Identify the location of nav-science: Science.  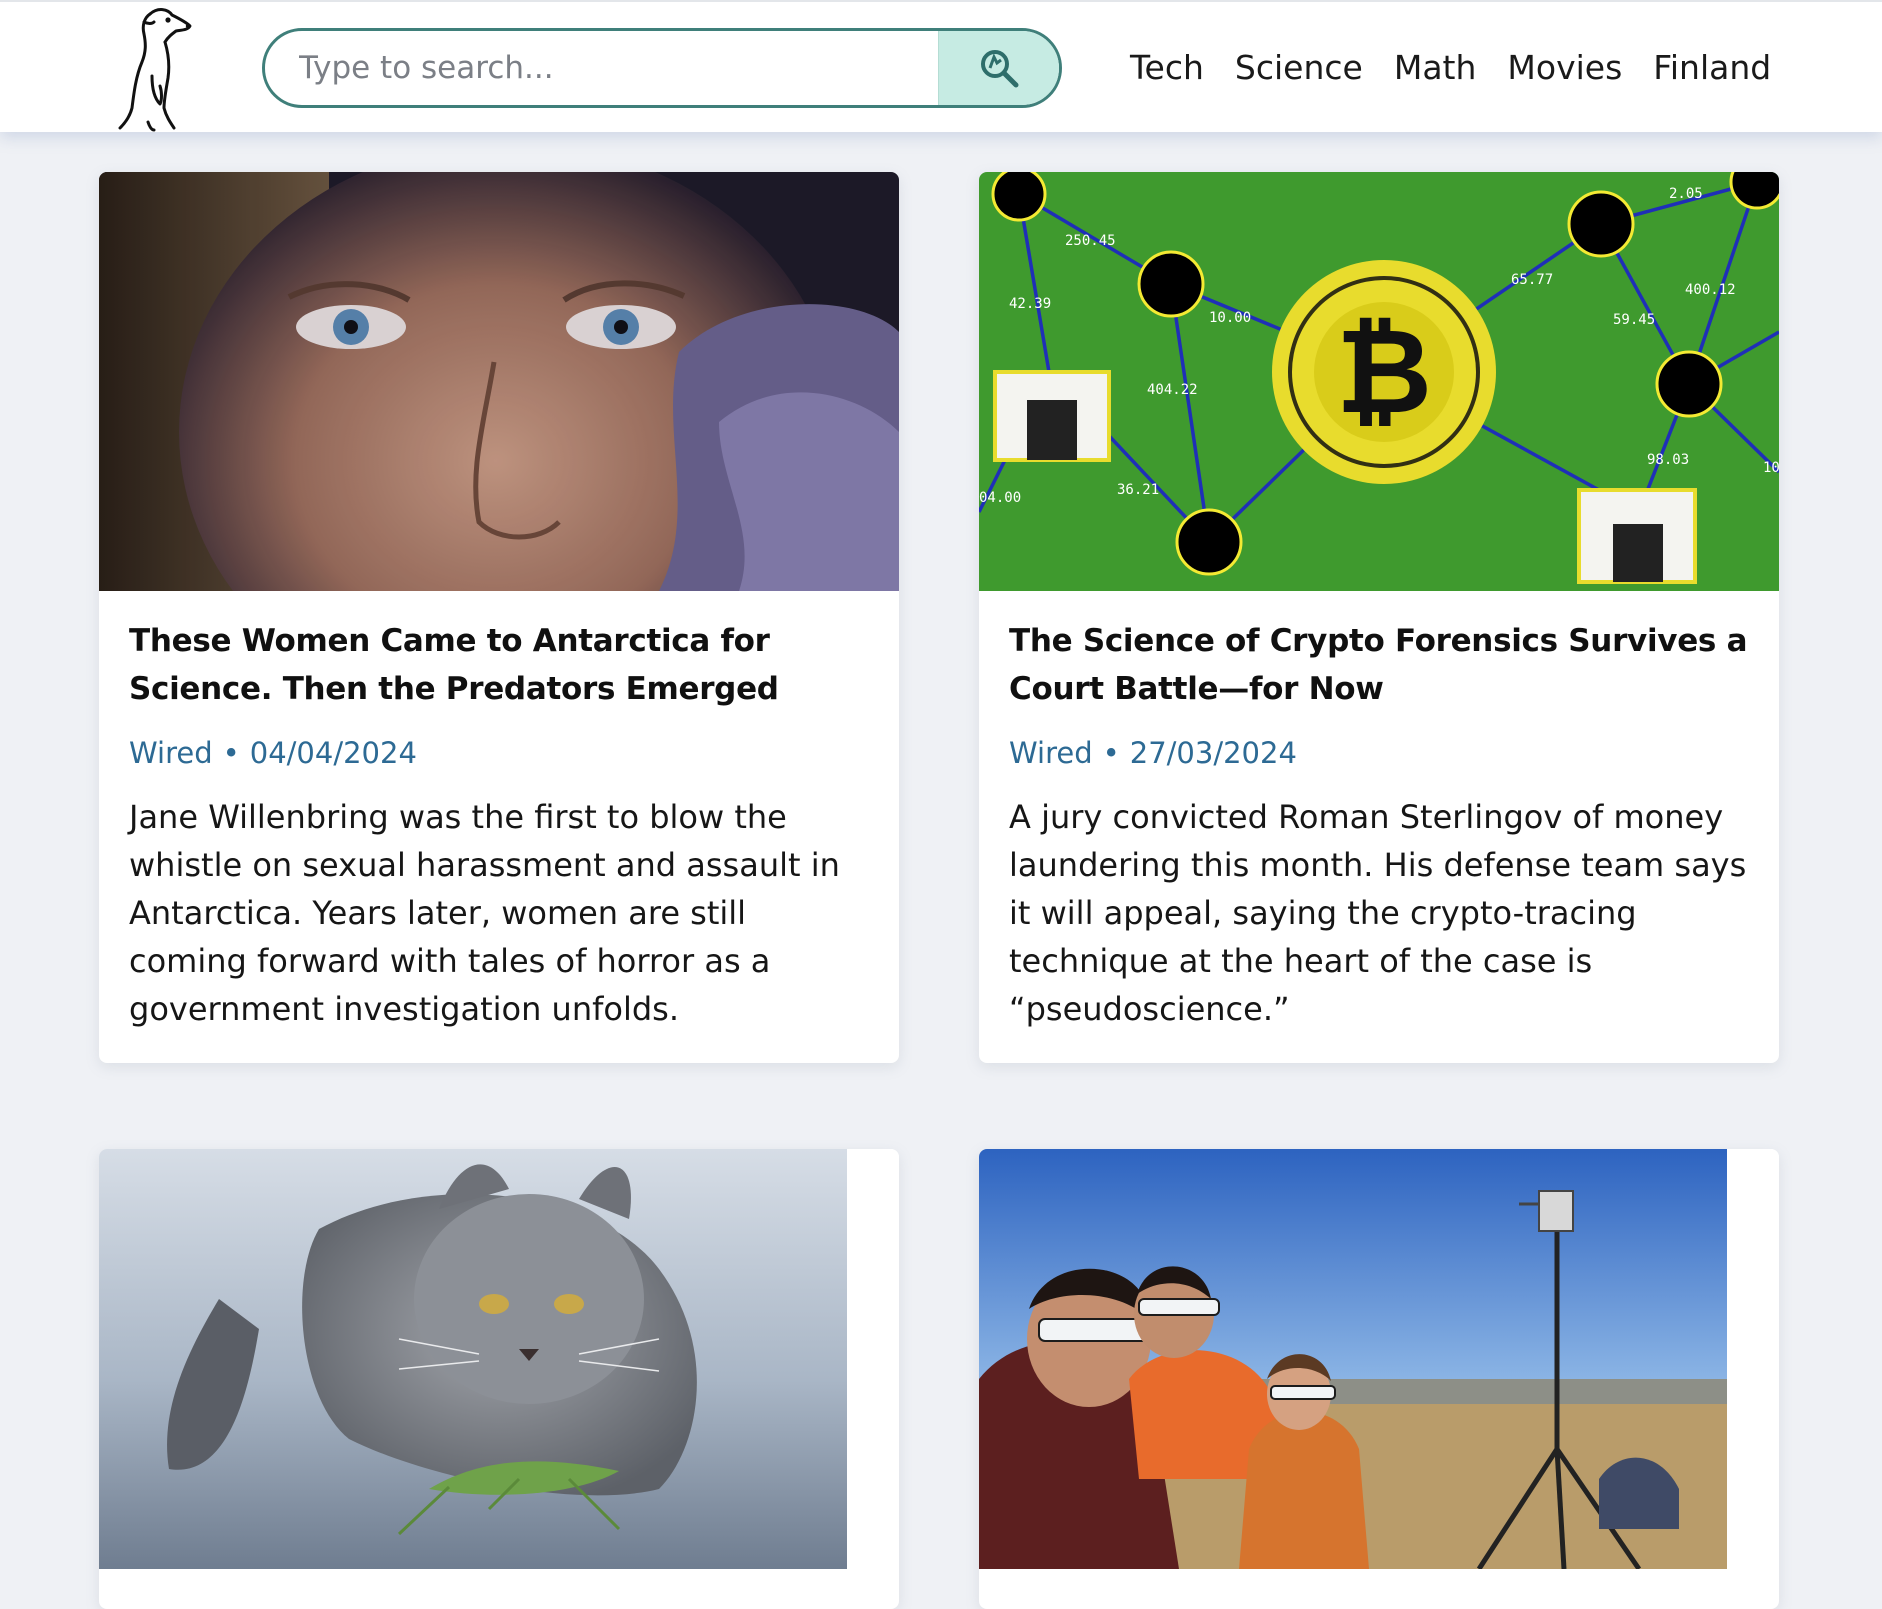
(1299, 68).